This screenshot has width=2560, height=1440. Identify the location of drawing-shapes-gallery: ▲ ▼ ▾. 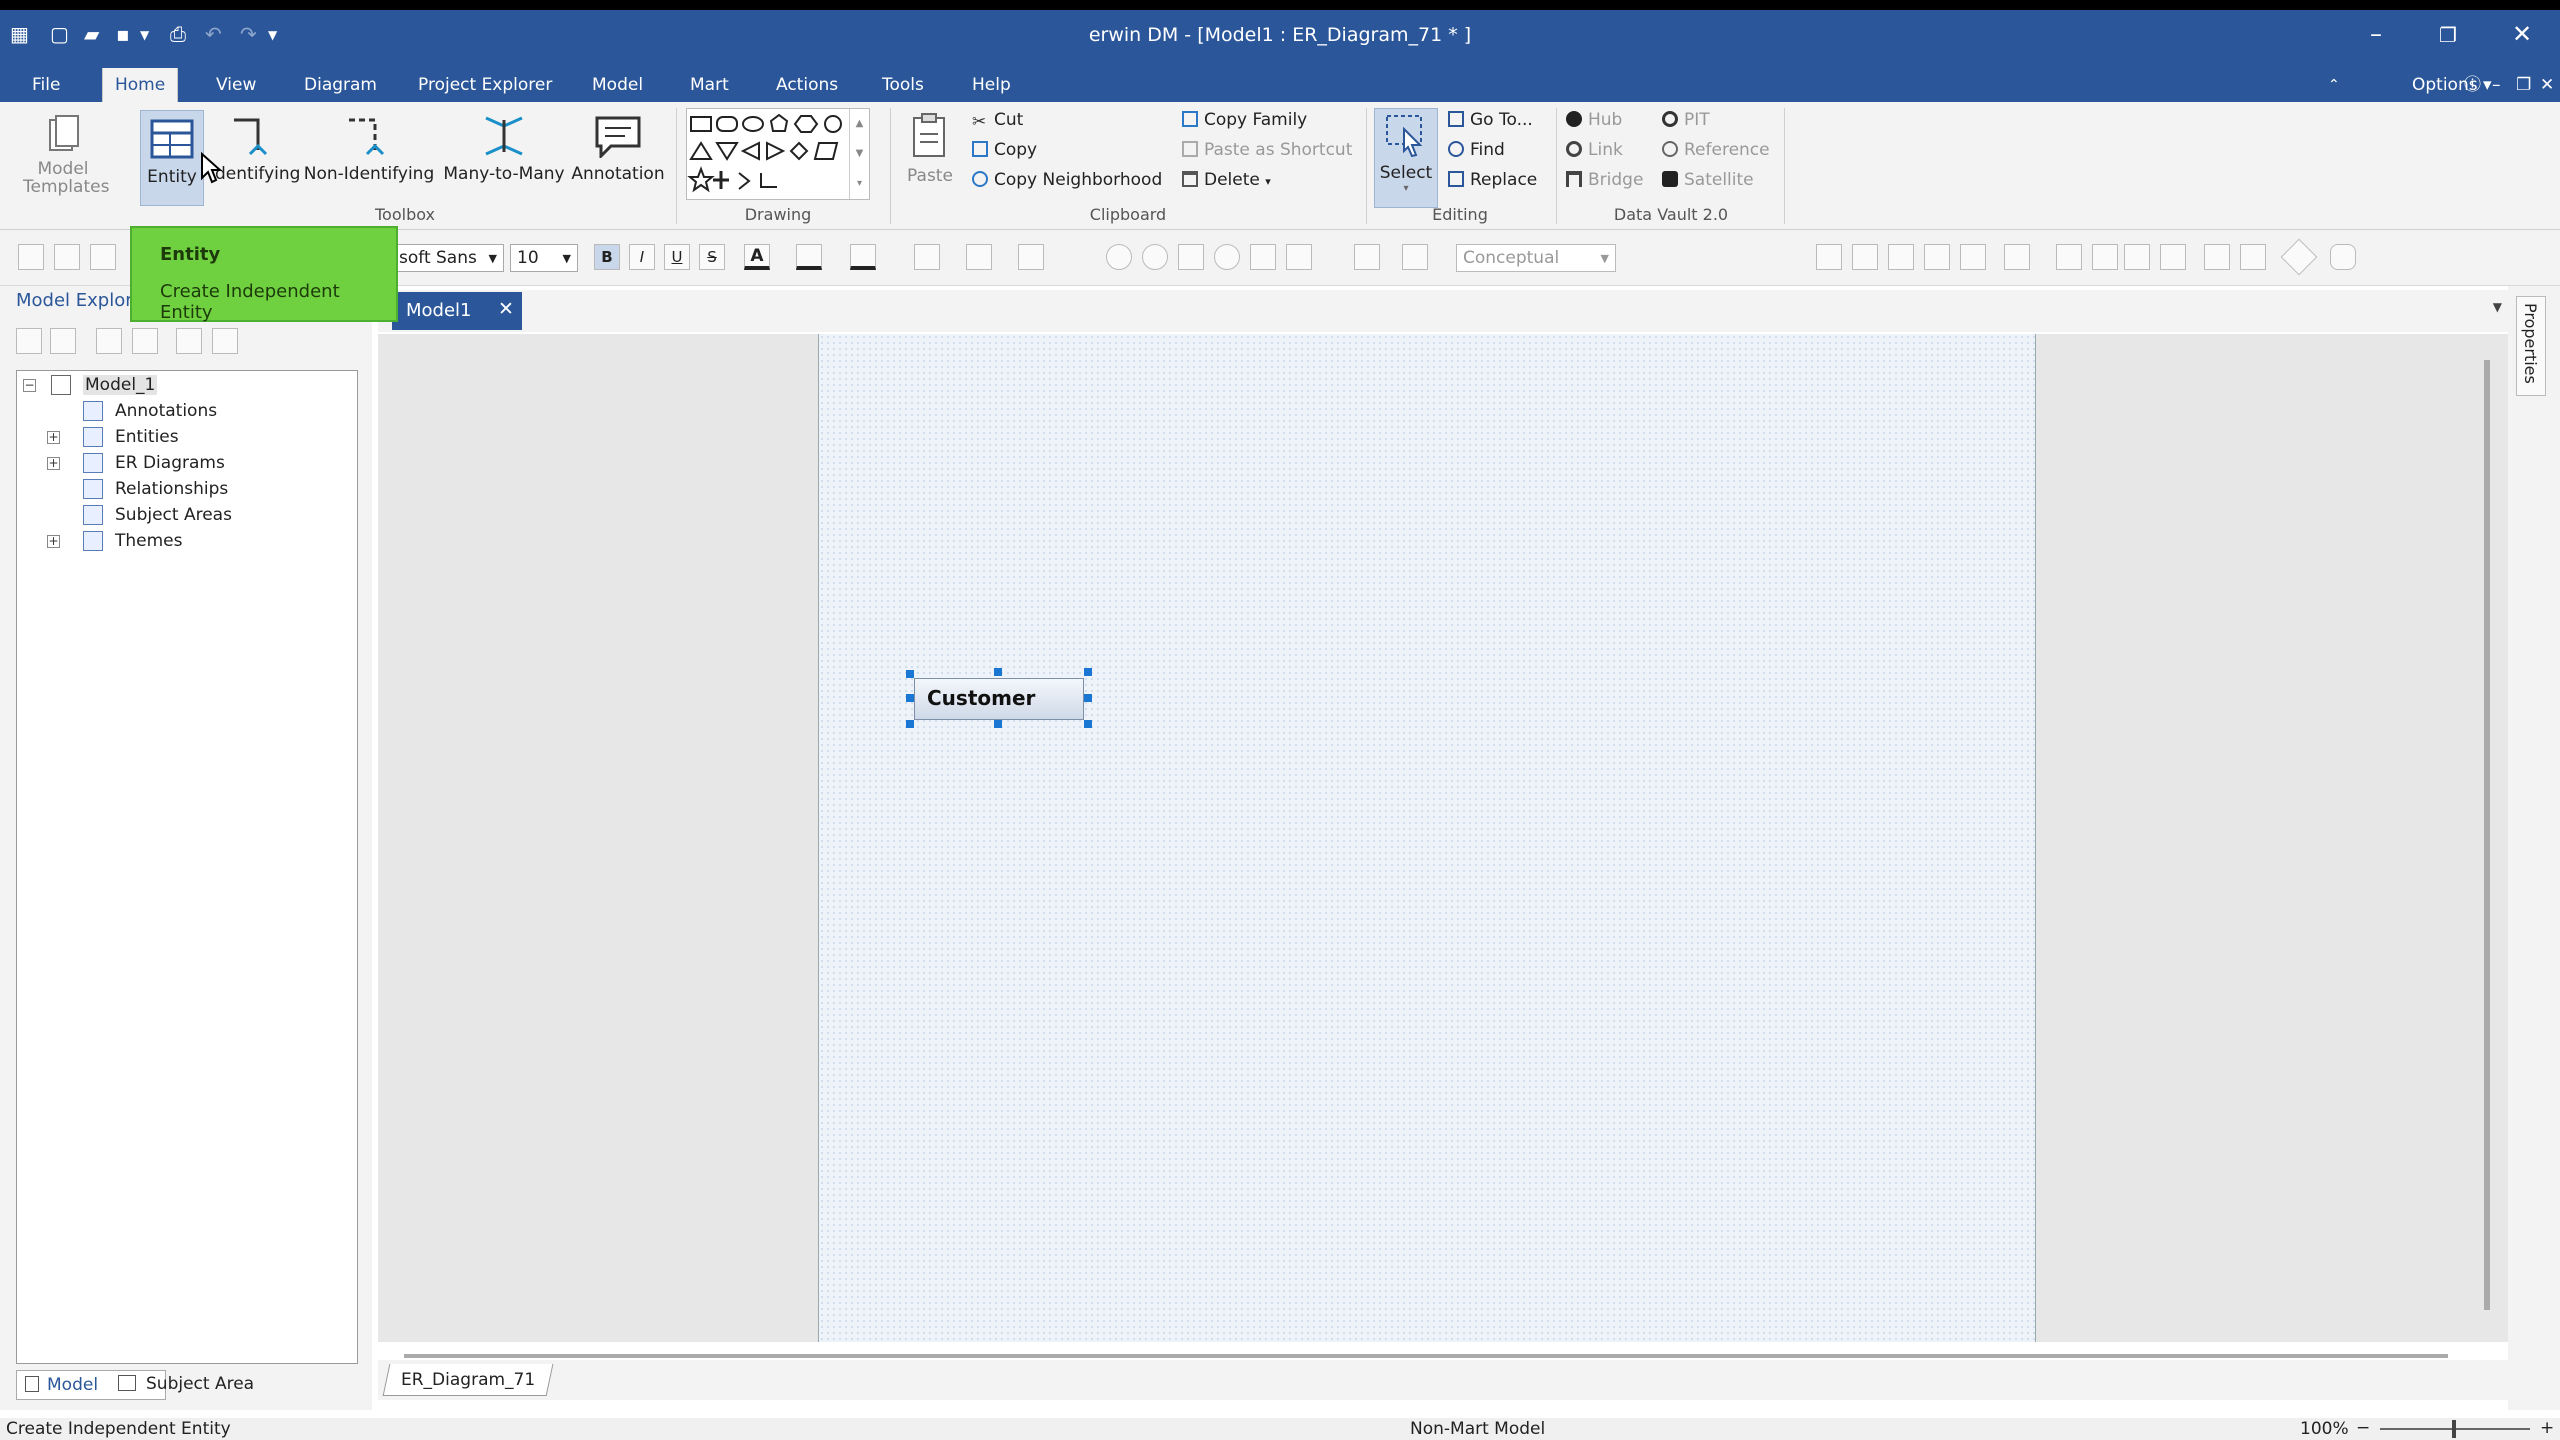
(778, 154).